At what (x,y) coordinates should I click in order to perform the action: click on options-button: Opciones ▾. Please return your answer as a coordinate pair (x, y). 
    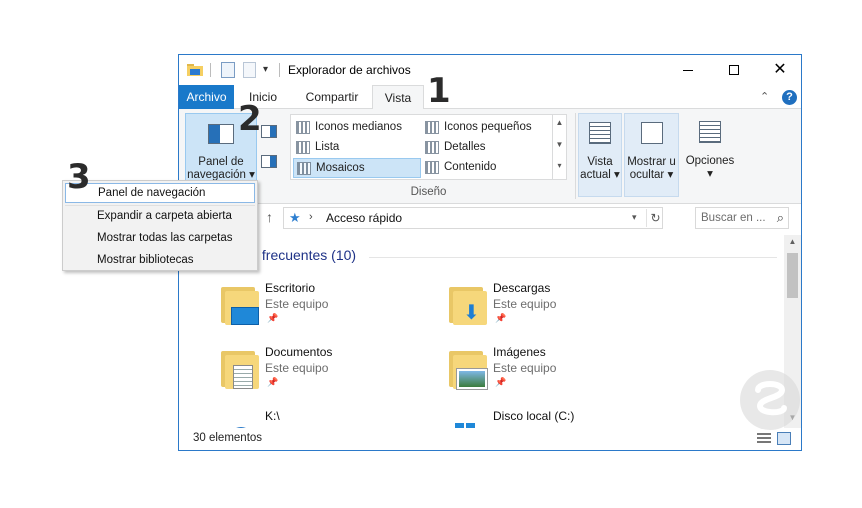
    Looking at the image, I should click on (710, 155).